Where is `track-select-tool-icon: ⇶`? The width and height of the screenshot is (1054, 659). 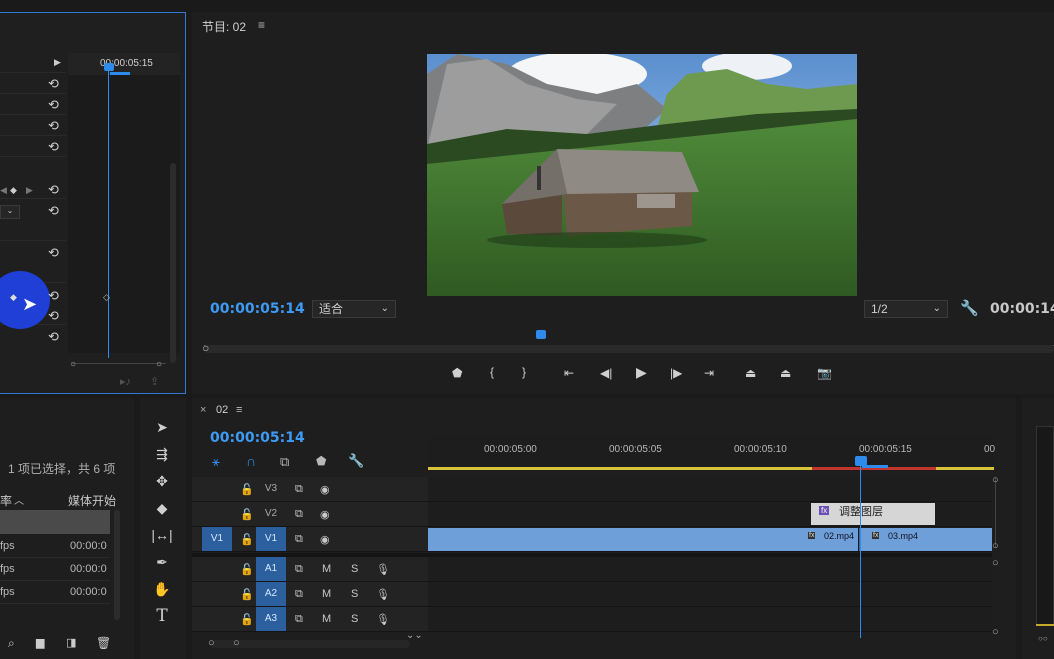
track-select-tool-icon: ⇶ is located at coordinates (162, 454).